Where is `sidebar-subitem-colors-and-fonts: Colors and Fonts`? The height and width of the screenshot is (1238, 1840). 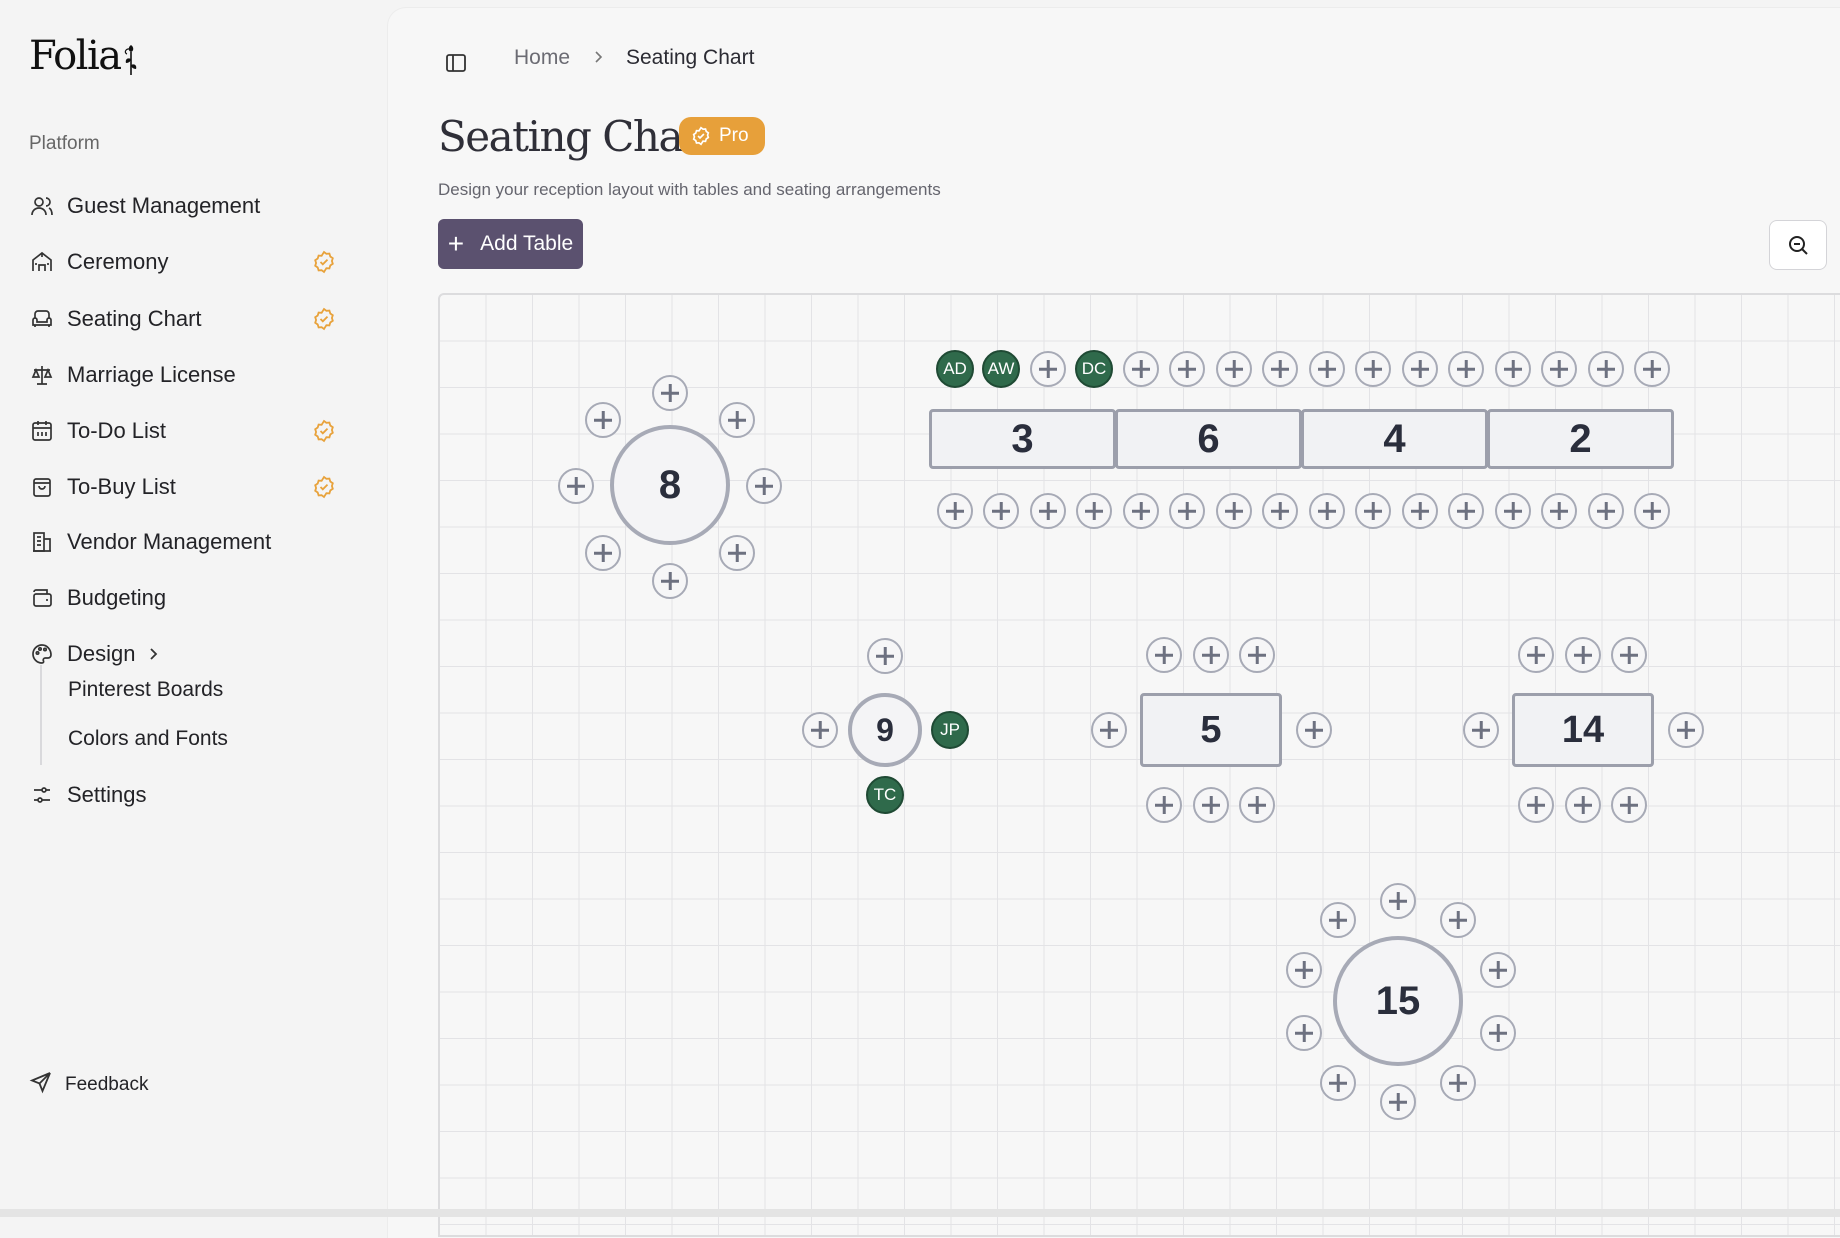 sidebar-subitem-colors-and-fonts: Colors and Fonts is located at coordinates (148, 739).